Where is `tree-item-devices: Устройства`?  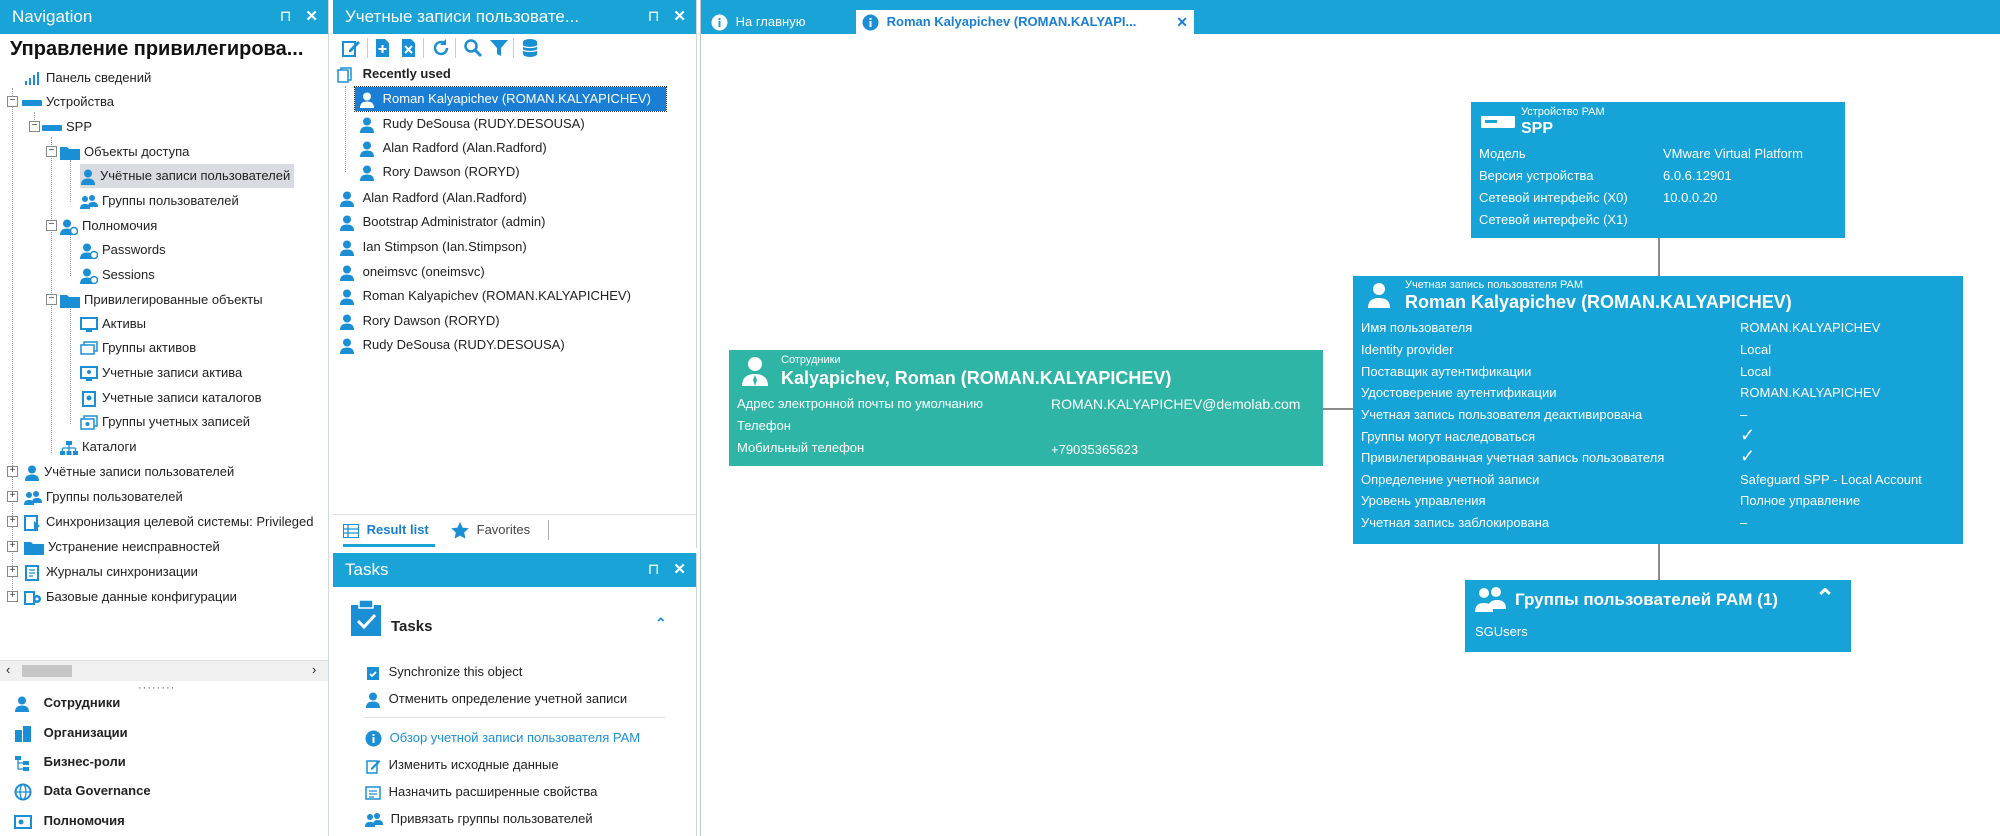 tree-item-devices: Устройства is located at coordinates (68, 102).